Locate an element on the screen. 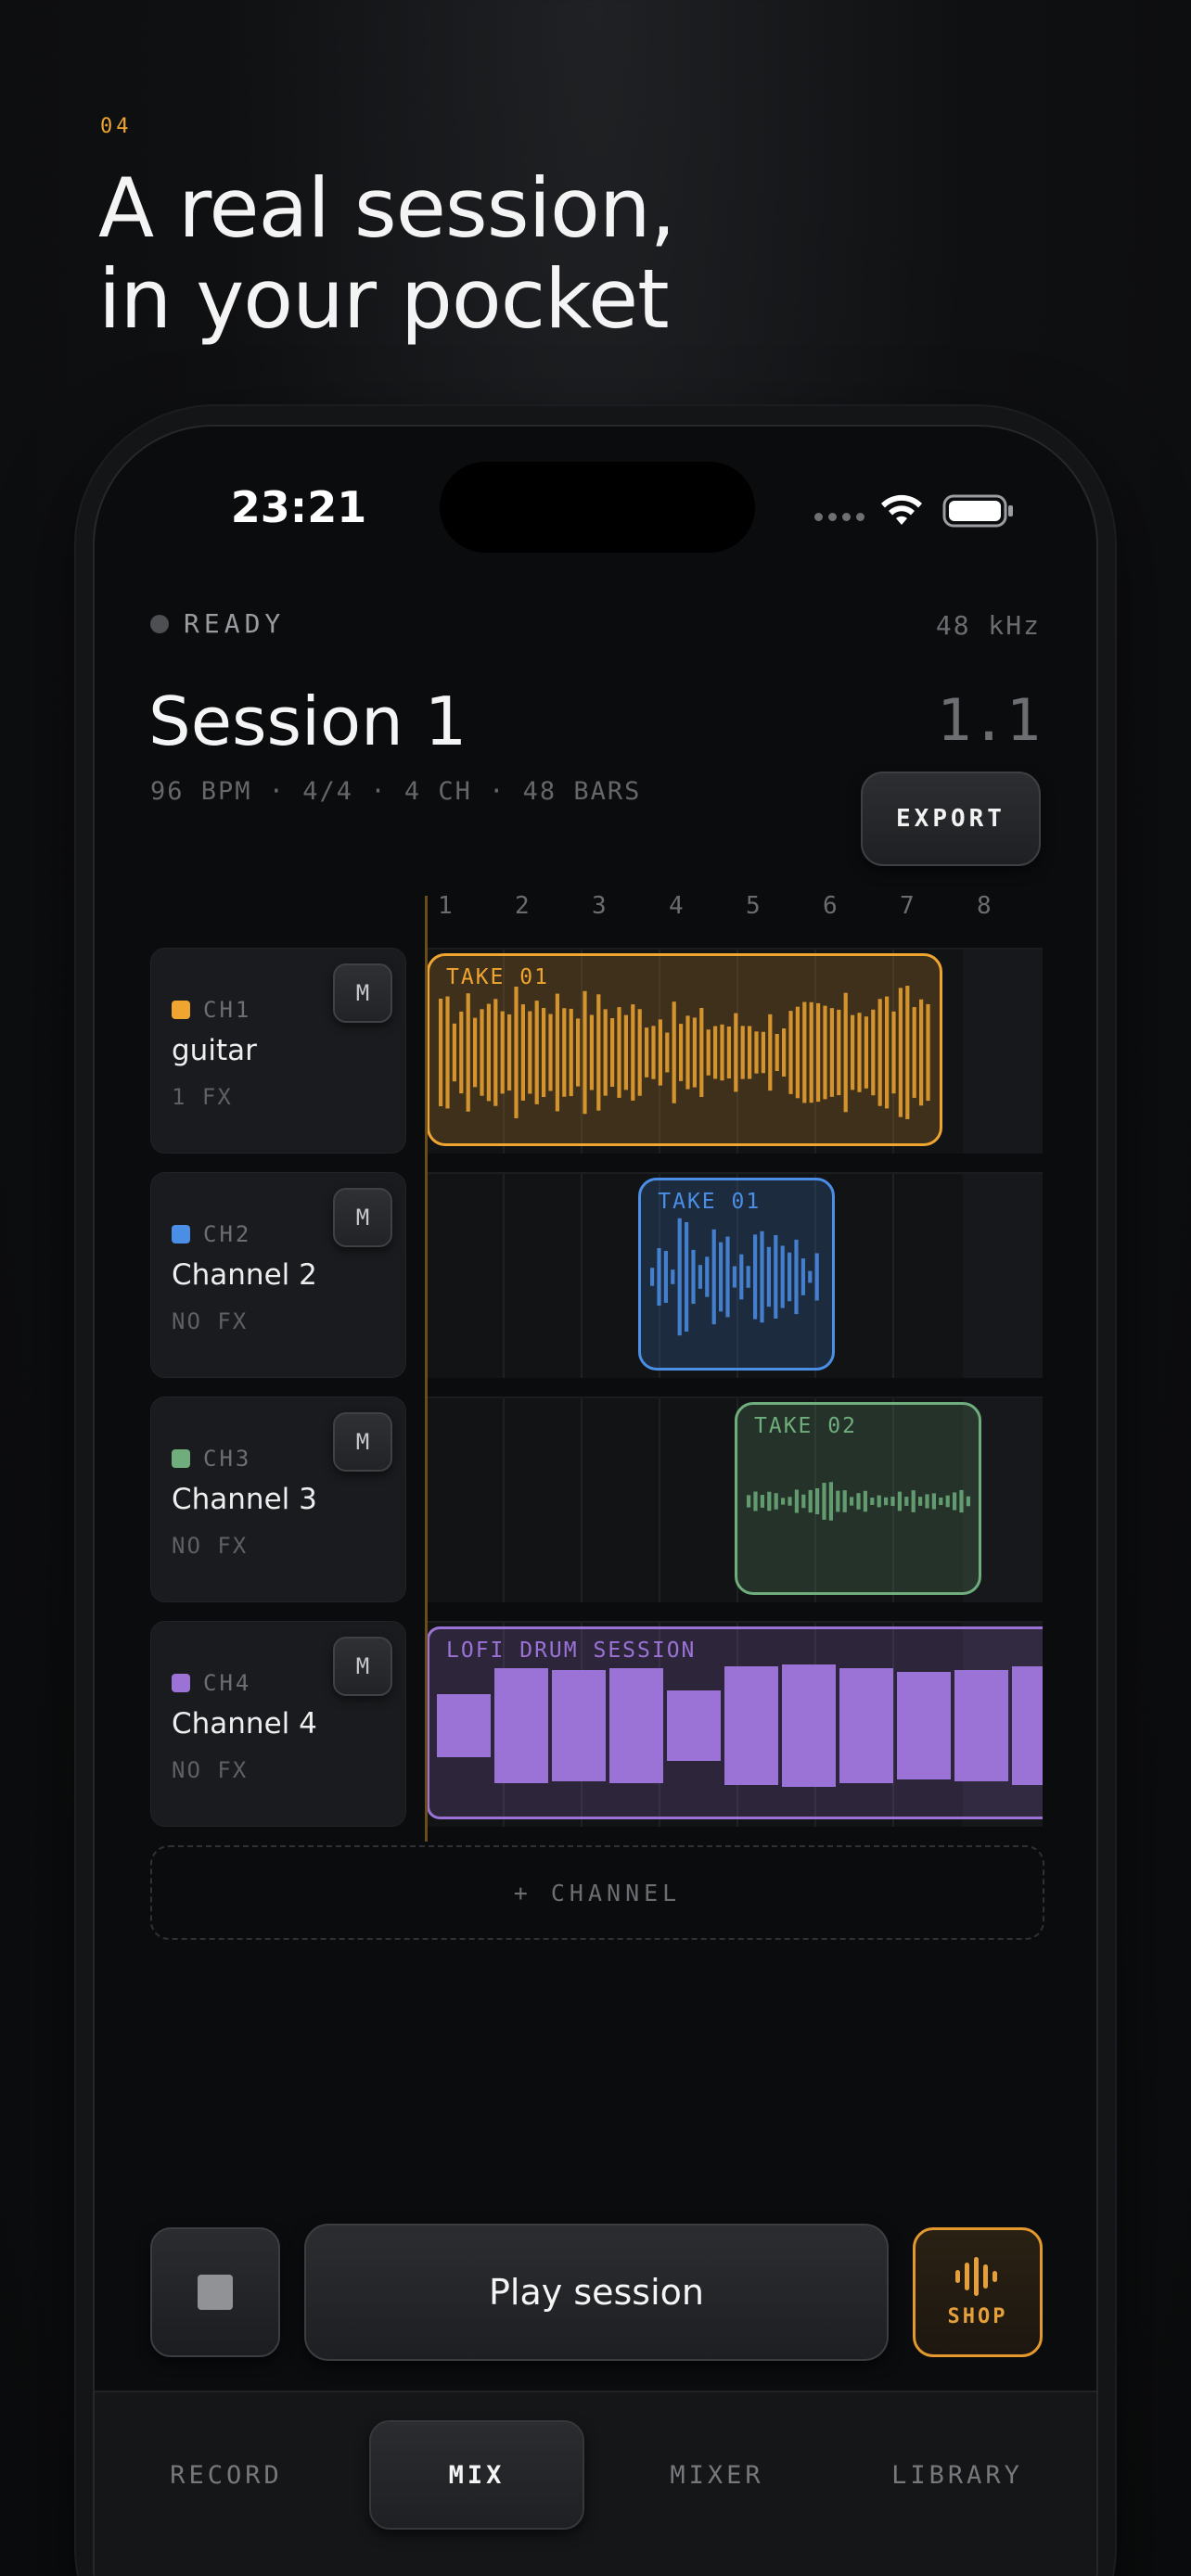 The height and width of the screenshot is (2576, 1191). channel-code: CH2 is located at coordinates (211, 1234).